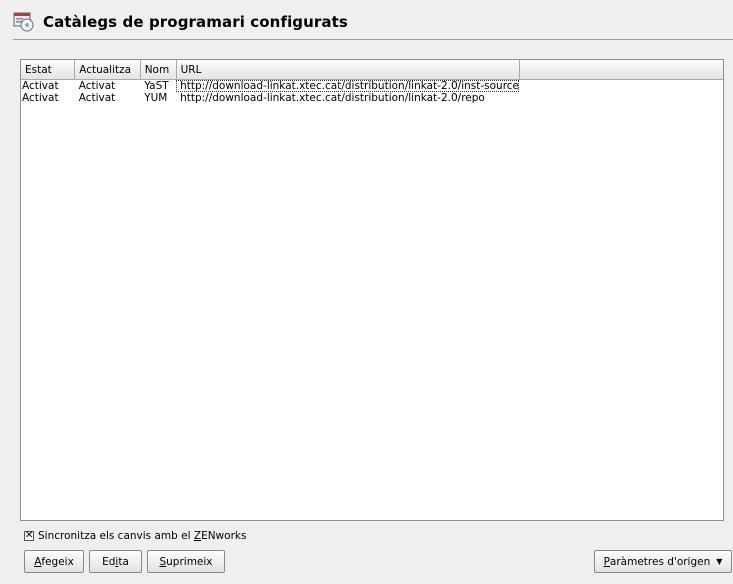 The height and width of the screenshot is (584, 733). I want to click on add-button: Afegeix, so click(54, 561).